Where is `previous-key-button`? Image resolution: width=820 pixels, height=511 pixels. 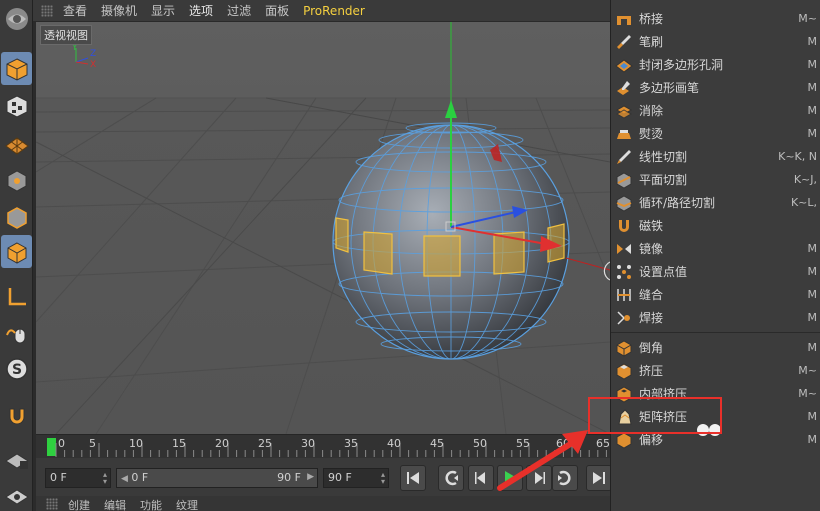 previous-key-button is located at coordinates (451, 478).